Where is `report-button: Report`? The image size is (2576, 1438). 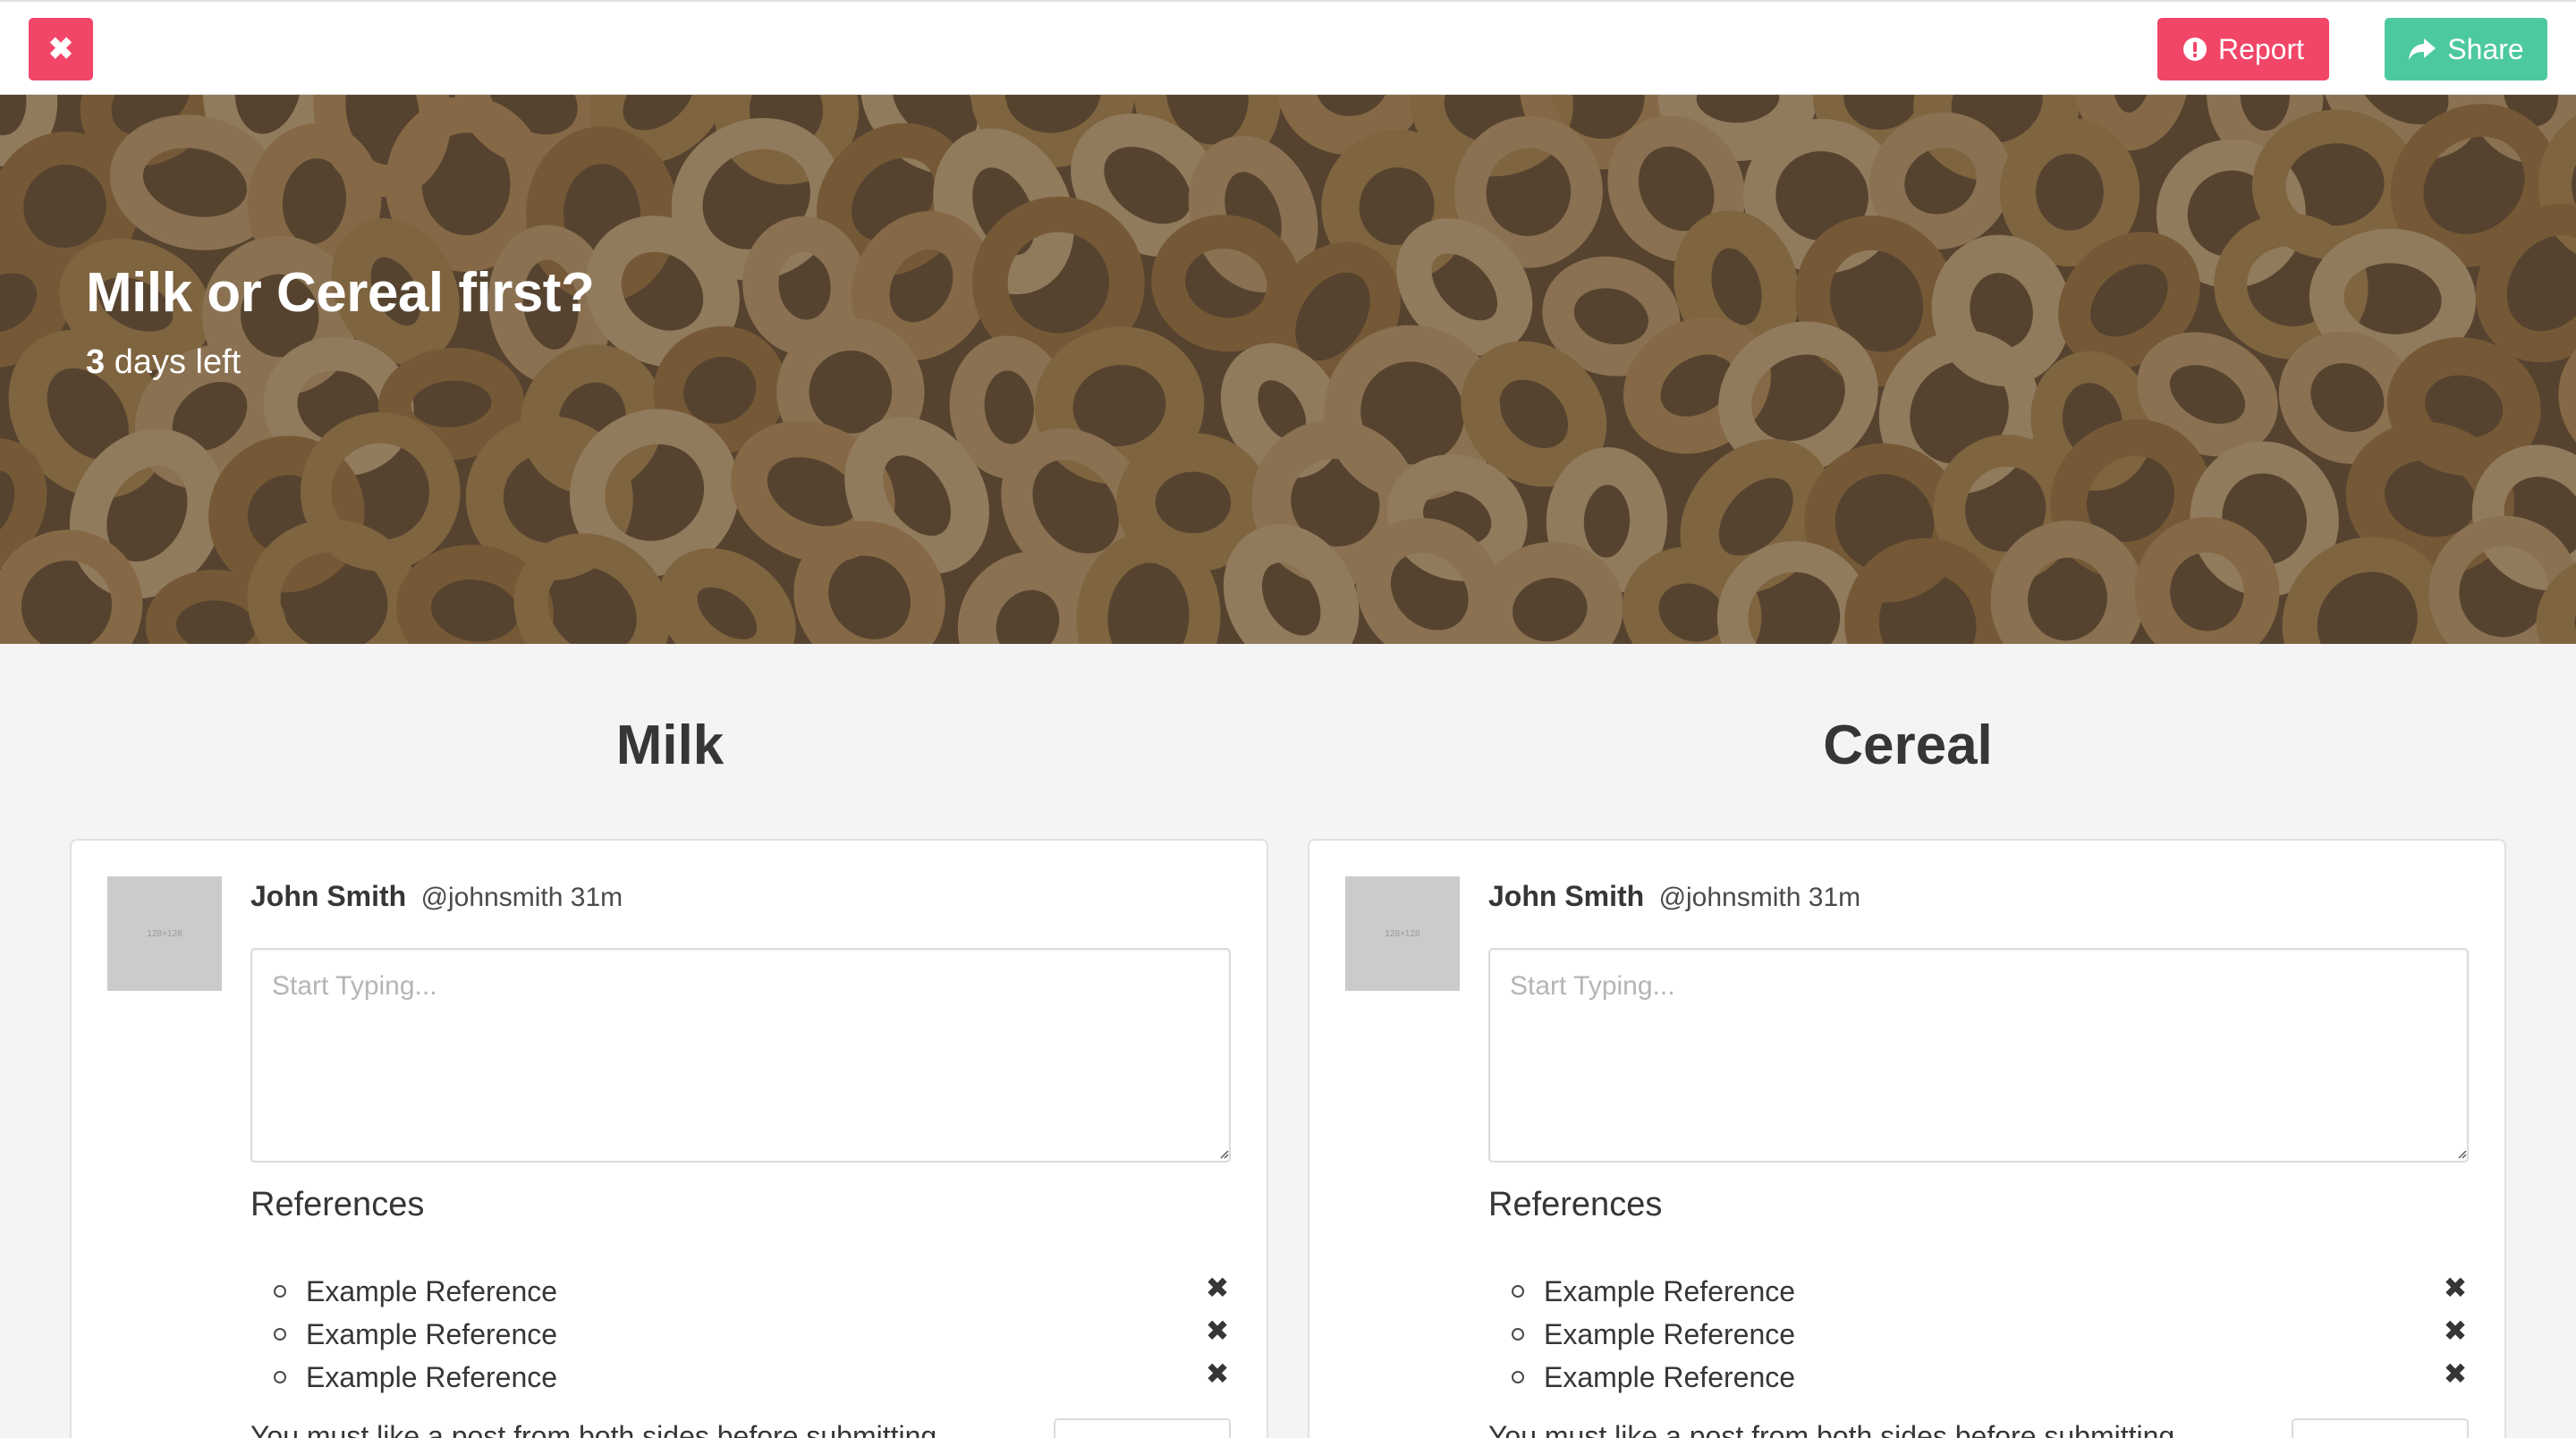
report-button: Report is located at coordinates (2243, 49).